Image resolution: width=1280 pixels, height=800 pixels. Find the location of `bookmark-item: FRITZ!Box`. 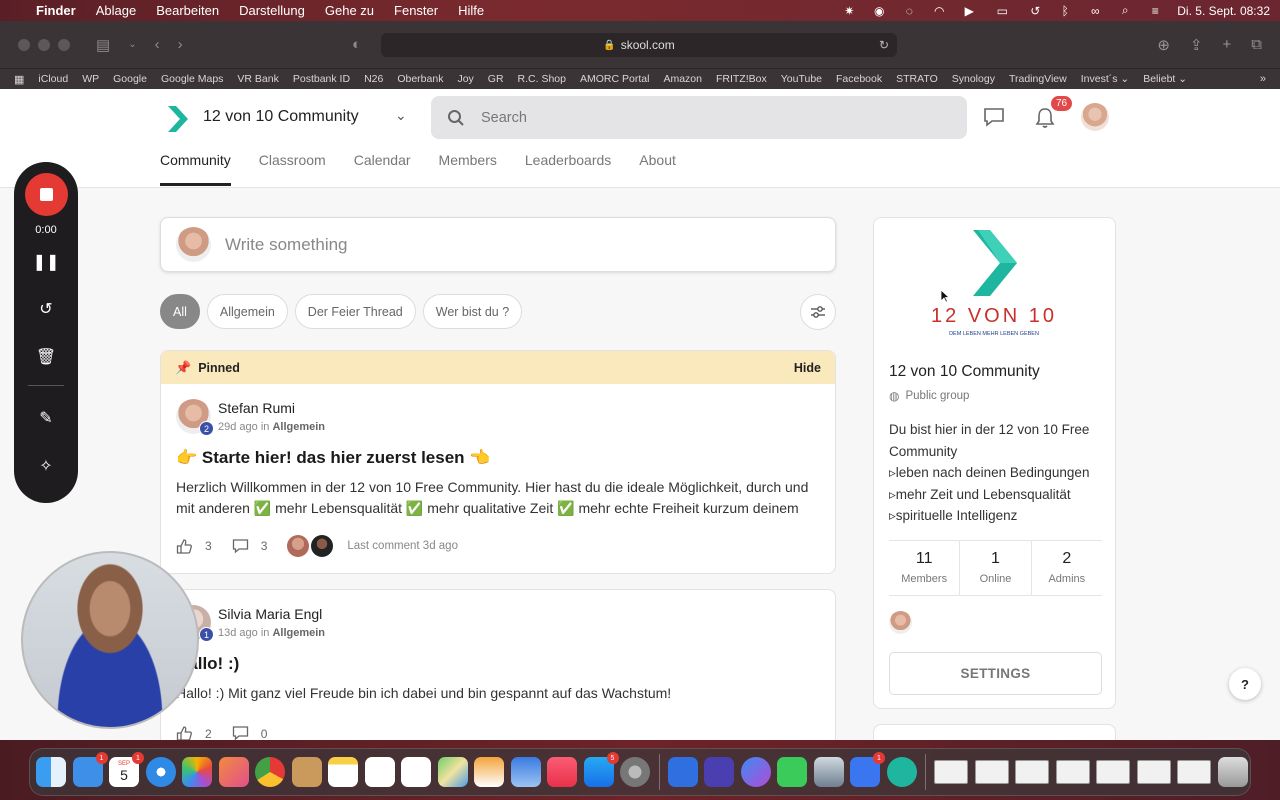

bookmark-item: FRITZ!Box is located at coordinates (741, 79).